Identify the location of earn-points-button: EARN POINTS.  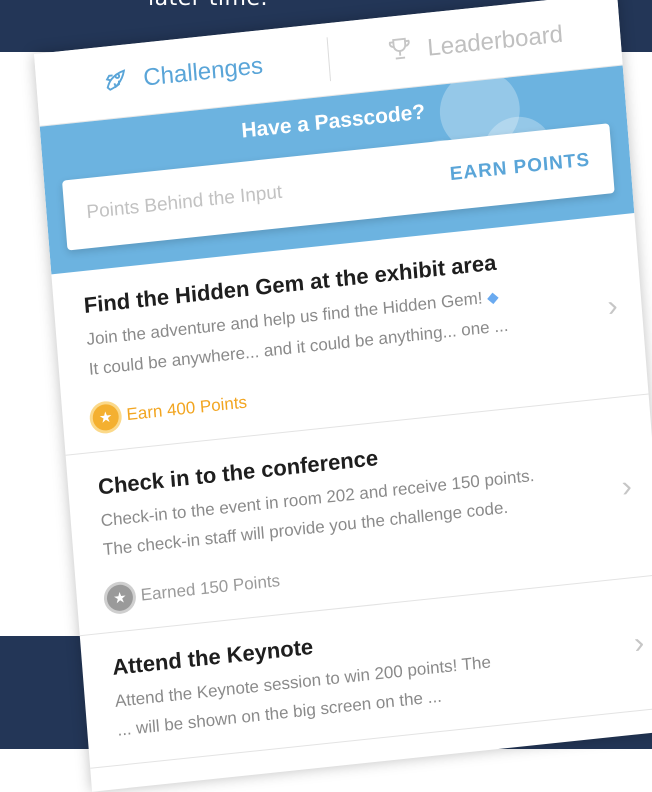
(520, 167).